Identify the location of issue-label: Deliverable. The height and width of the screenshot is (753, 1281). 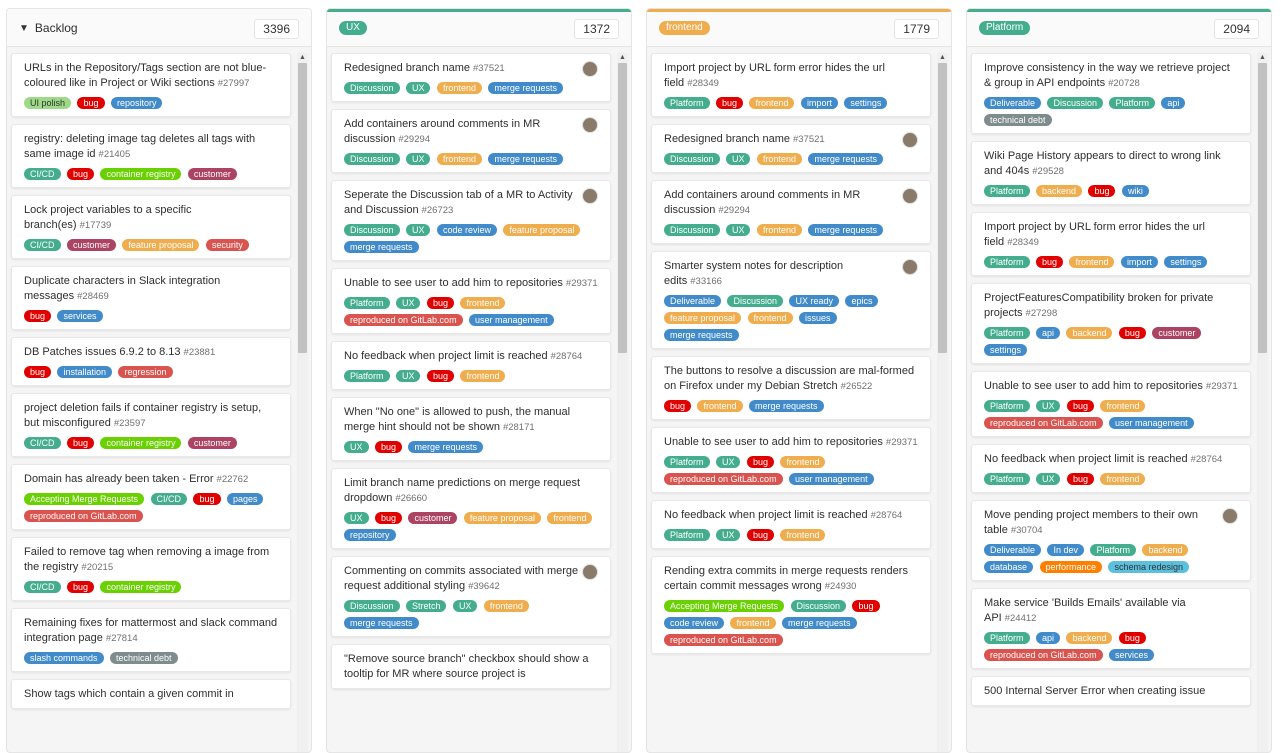
(1013, 103).